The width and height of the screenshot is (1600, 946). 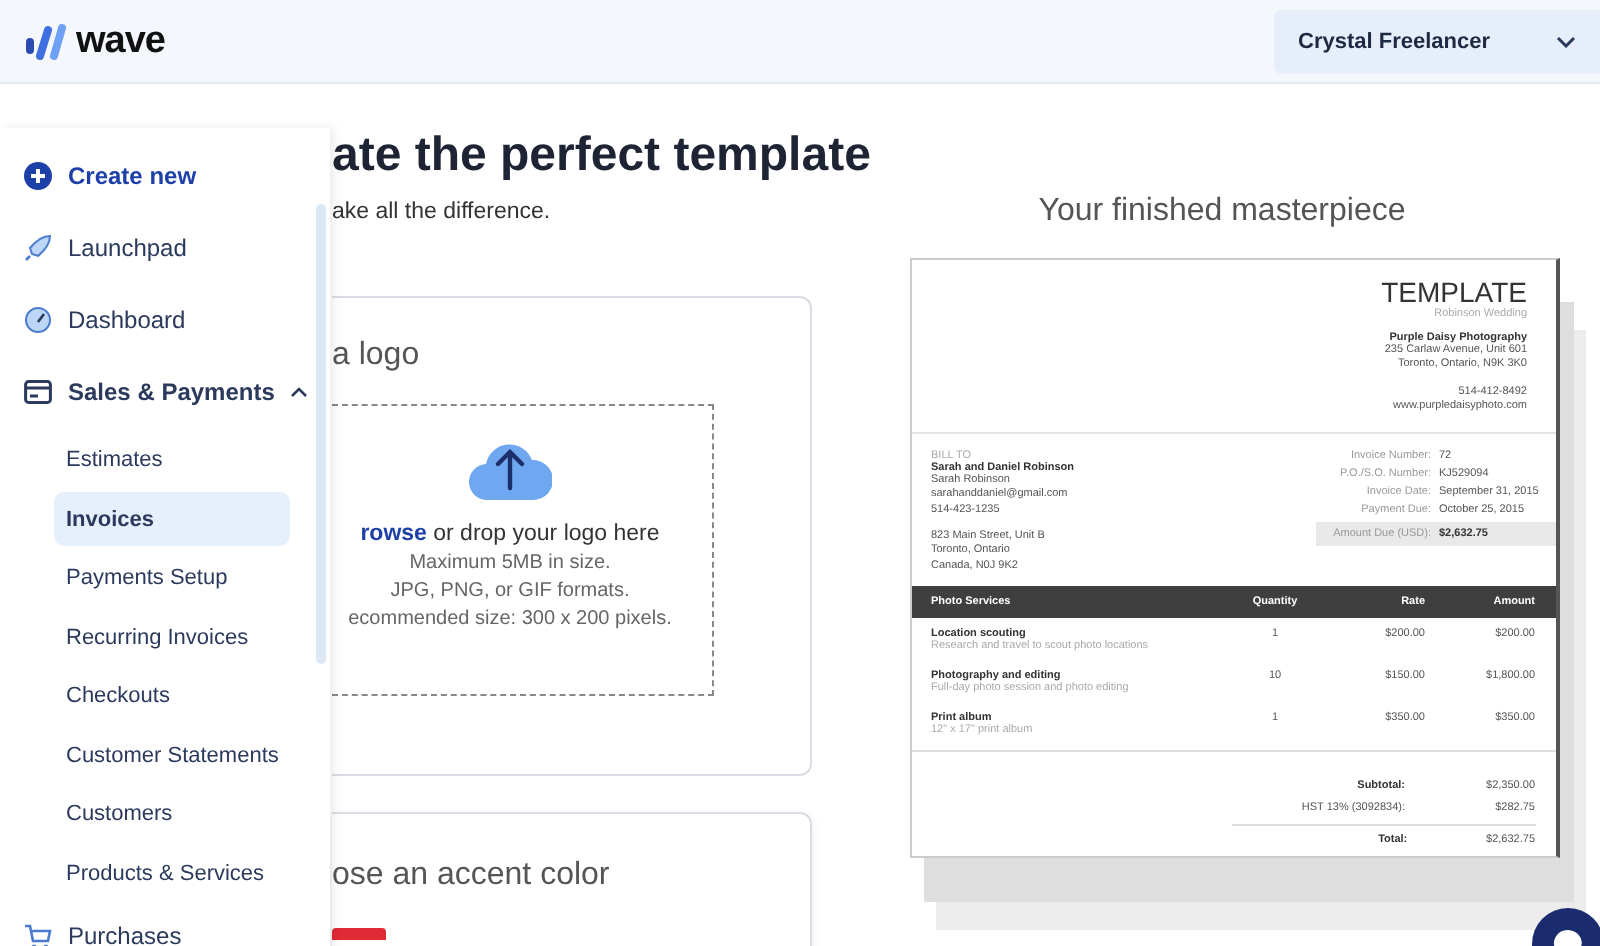 What do you see at coordinates (165, 392) in the screenshot?
I see `nav-item: Sales & Payments` at bounding box center [165, 392].